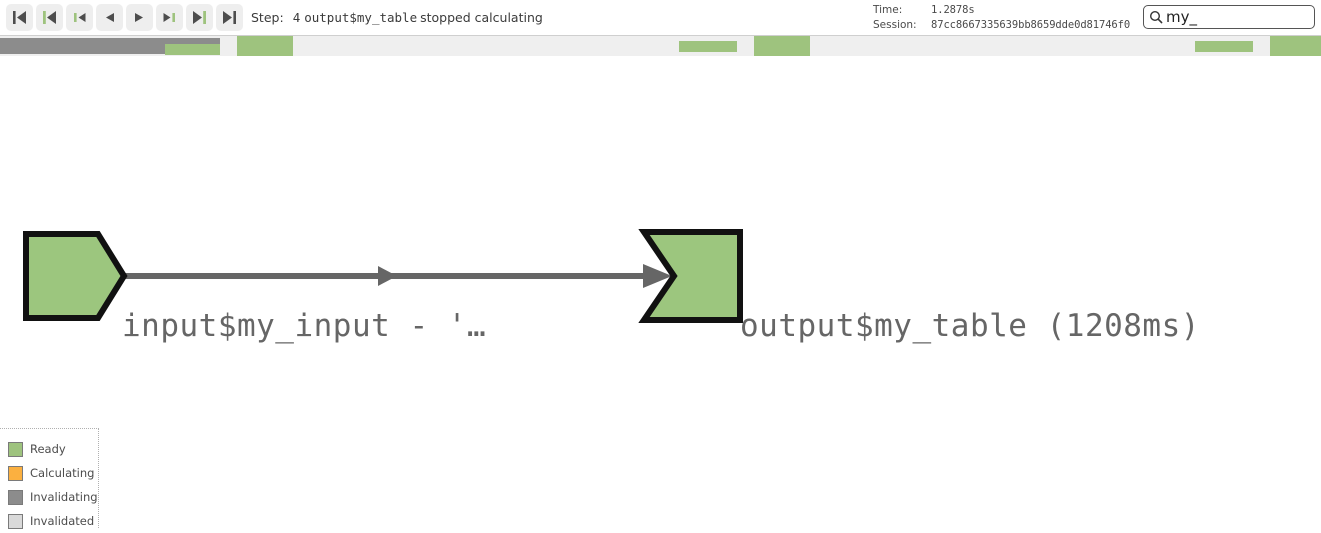 The width and height of the screenshot is (1321, 533). What do you see at coordinates (64, 497) in the screenshot?
I see `legend-label-invalidating: Invalidating` at bounding box center [64, 497].